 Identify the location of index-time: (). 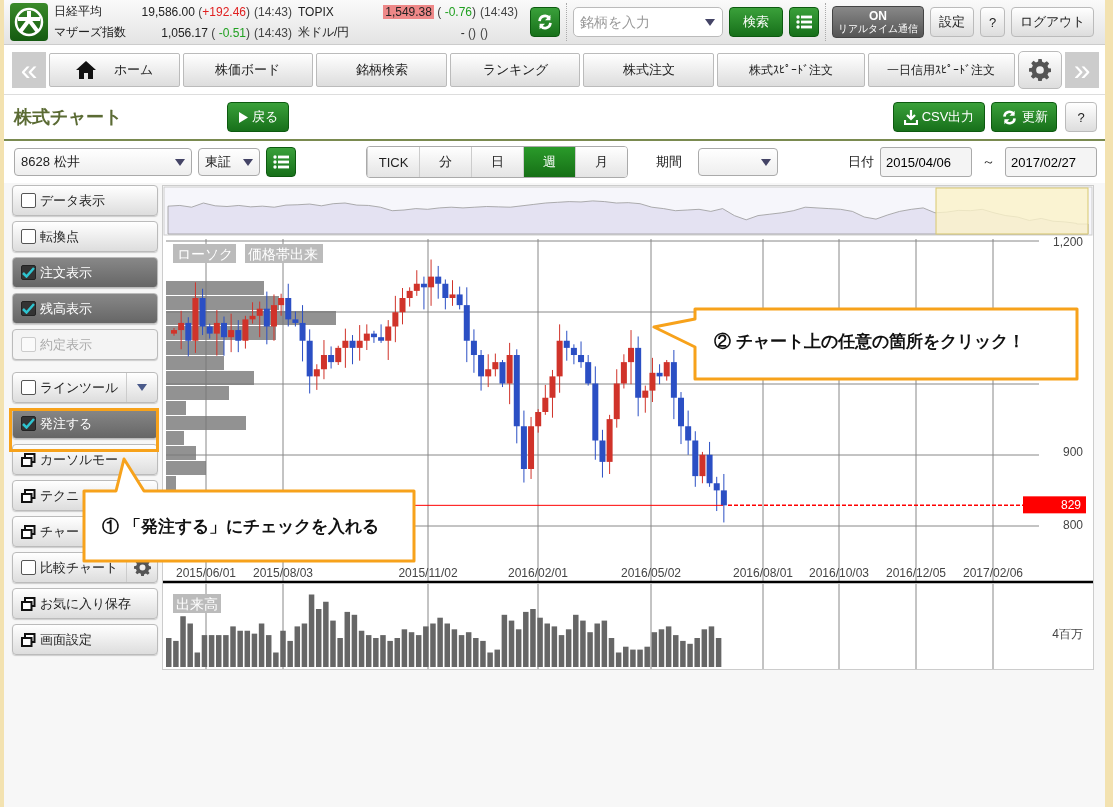
(484, 32).